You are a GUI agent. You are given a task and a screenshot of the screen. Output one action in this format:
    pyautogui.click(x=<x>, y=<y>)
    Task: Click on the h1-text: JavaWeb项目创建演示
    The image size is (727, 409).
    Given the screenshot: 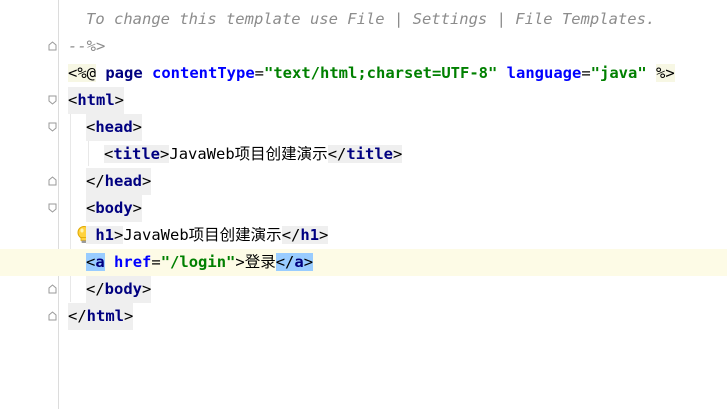 What is the action you would take?
    pyautogui.click(x=202, y=235)
    